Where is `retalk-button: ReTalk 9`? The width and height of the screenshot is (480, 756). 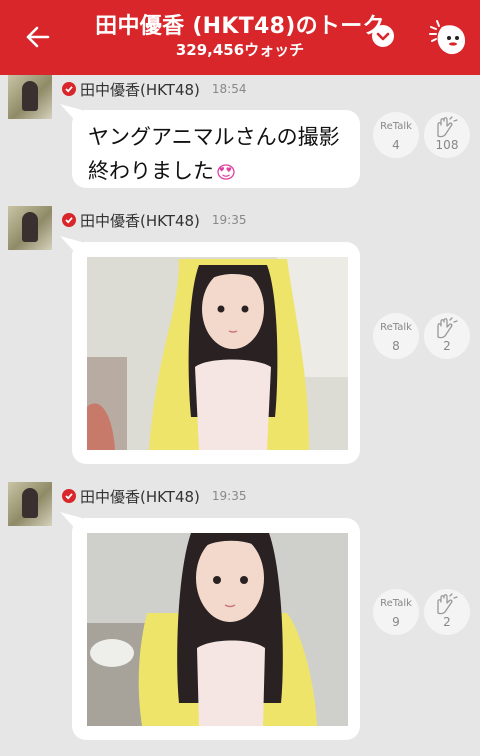
retalk-button: ReTalk 9 is located at coordinates (396, 612).